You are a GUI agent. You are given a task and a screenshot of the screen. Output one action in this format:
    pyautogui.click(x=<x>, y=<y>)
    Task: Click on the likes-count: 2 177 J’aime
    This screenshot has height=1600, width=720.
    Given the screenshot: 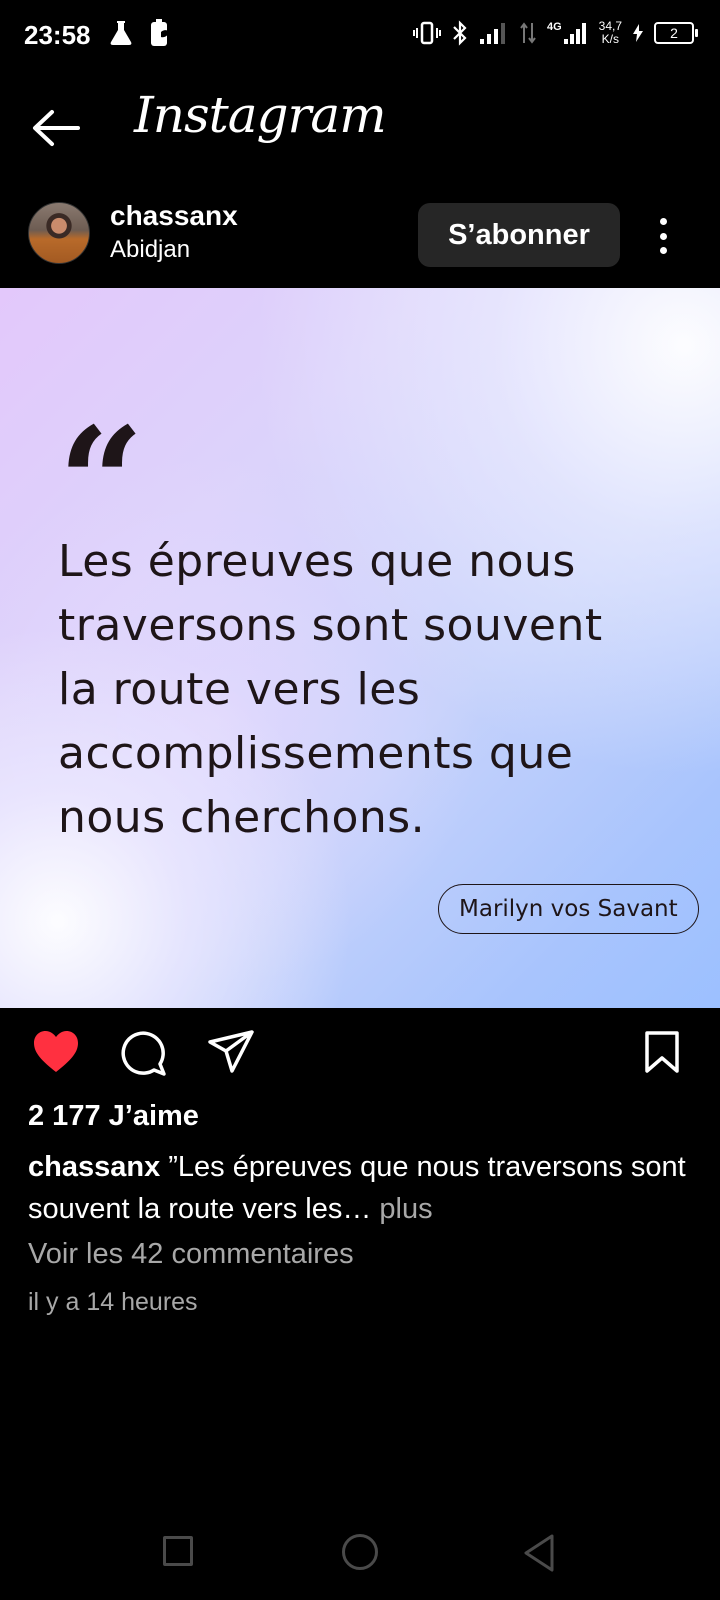 What is the action you would take?
    pyautogui.click(x=113, y=1116)
    